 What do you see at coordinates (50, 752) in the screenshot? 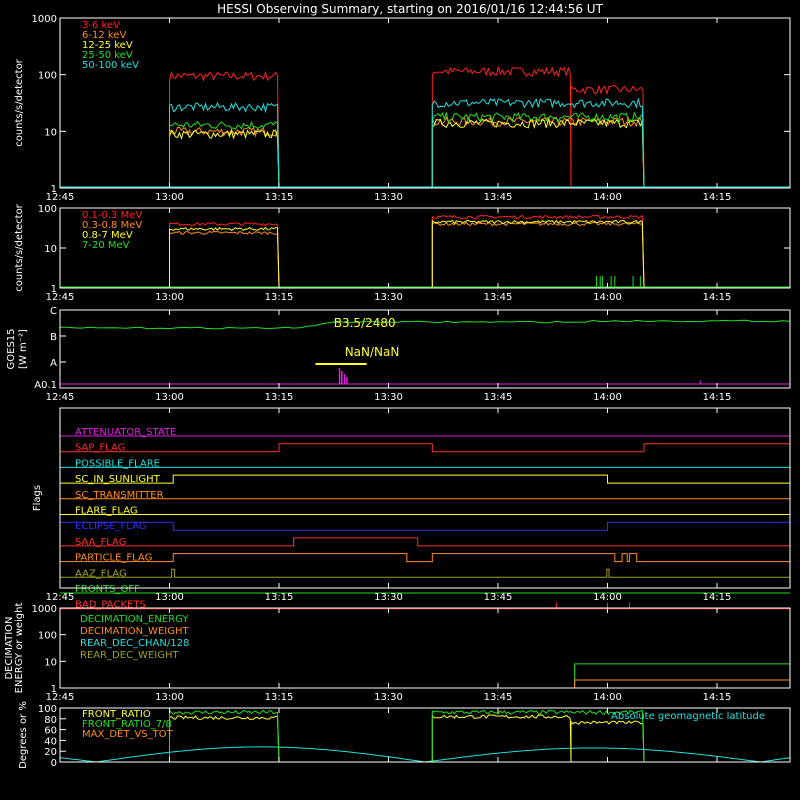
I see `y-tick-label: 20` at bounding box center [50, 752].